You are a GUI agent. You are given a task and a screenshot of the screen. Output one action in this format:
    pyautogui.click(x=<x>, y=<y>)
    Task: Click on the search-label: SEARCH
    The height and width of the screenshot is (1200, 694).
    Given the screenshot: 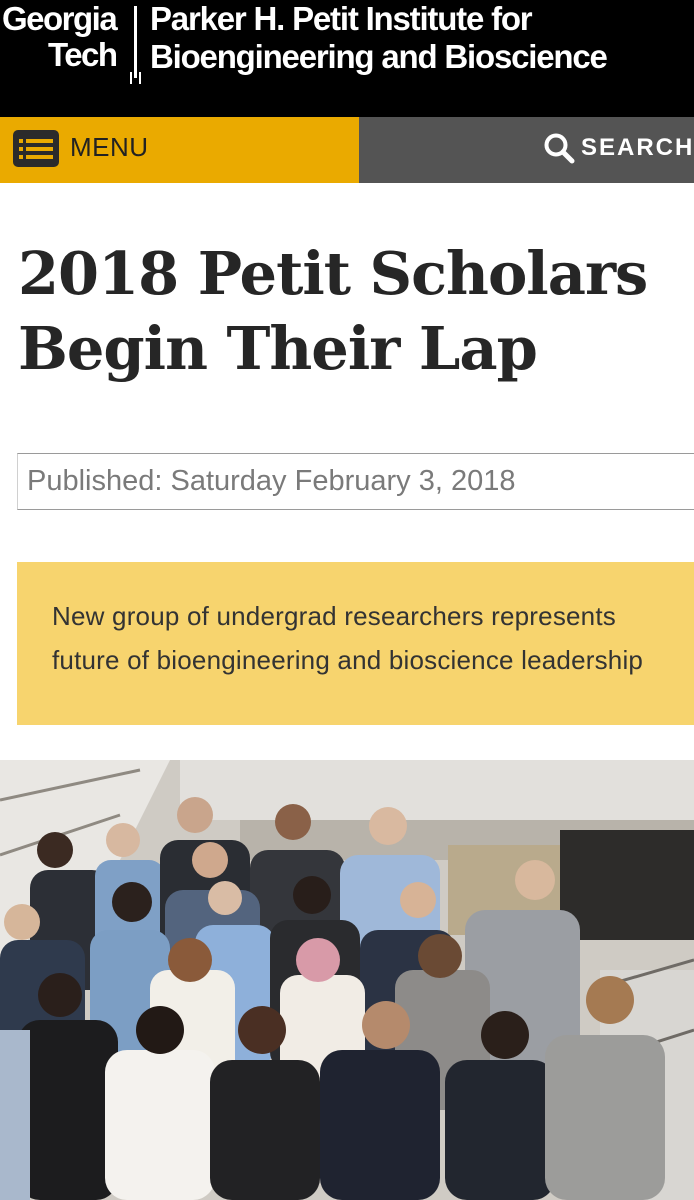 What is the action you would take?
    pyautogui.click(x=637, y=147)
    